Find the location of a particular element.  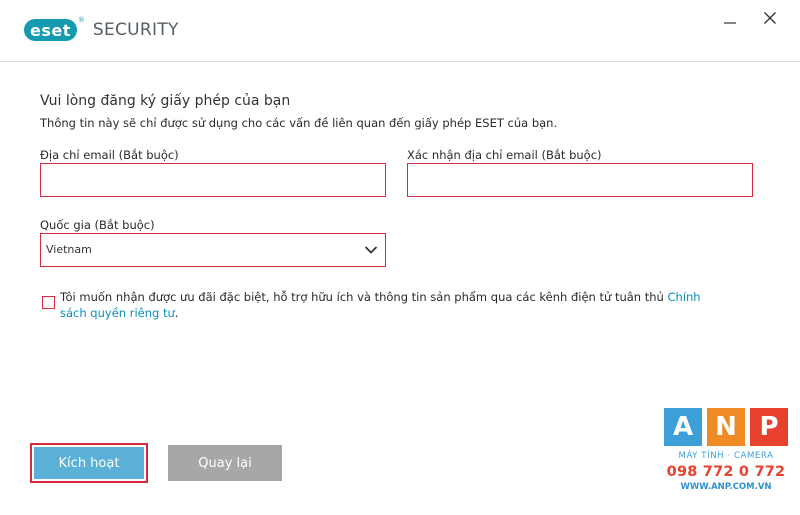

country-select: Vietnam is located at coordinates (213, 250).